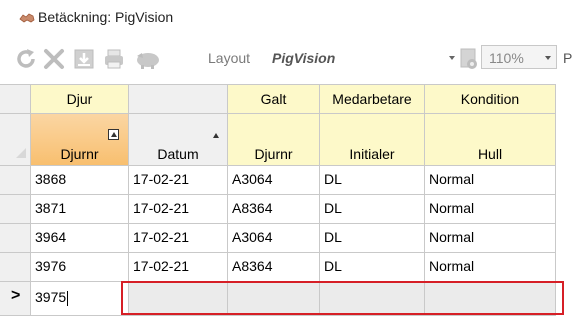 The image size is (574, 316). What do you see at coordinates (80, 238) in the screenshot?
I see `cell-djurnr: 3964` at bounding box center [80, 238].